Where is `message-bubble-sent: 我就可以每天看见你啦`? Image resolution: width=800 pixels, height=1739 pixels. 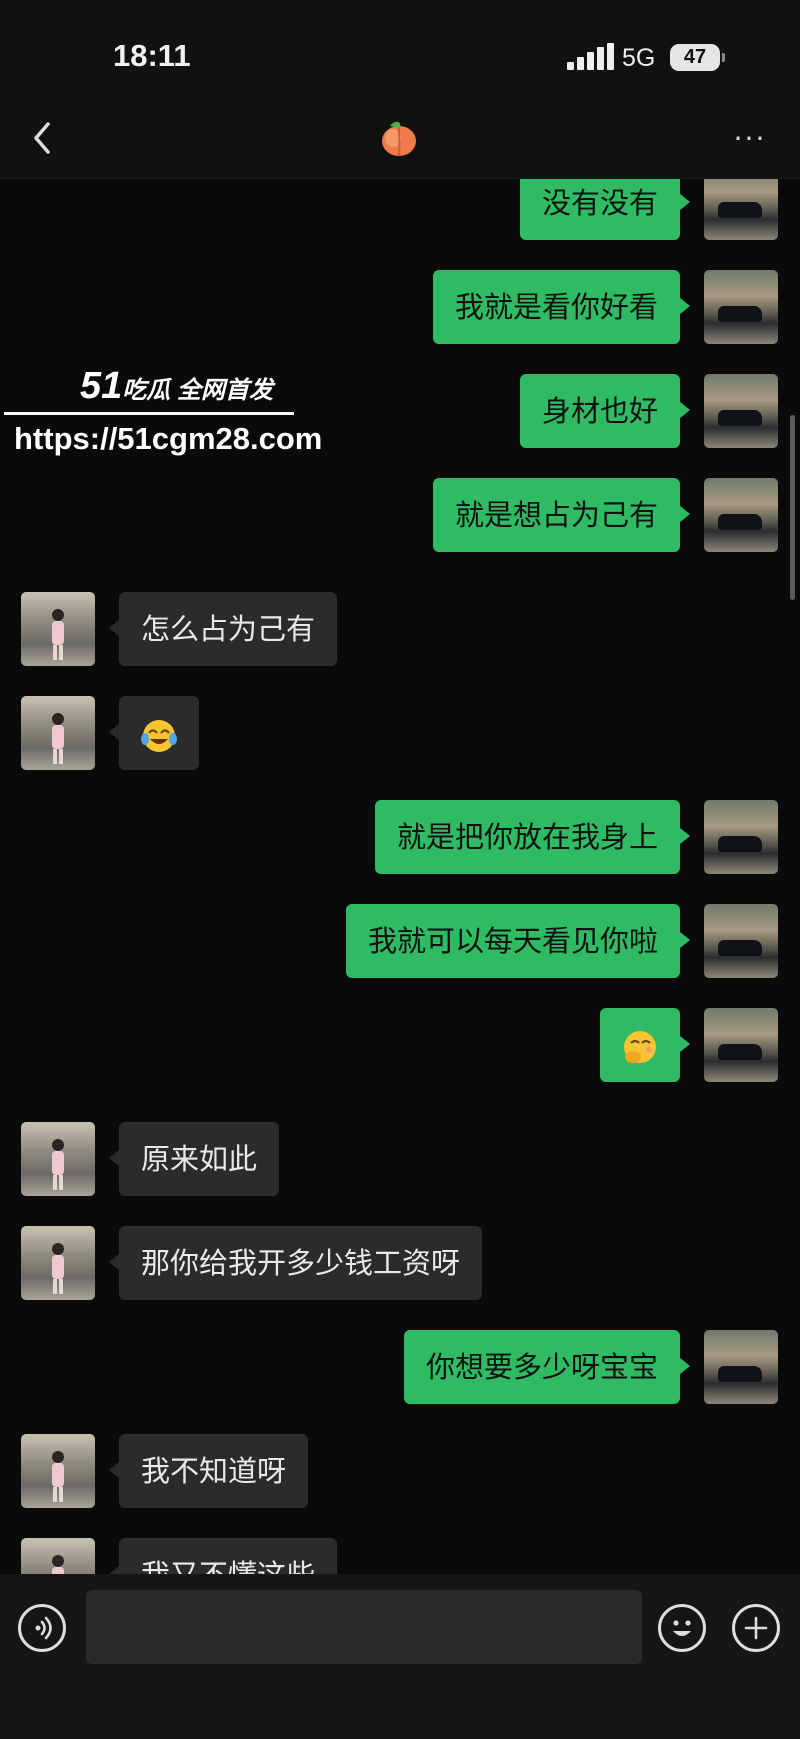
message-bubble-sent: 我就可以每天看见你啦 is located at coordinates (518, 941).